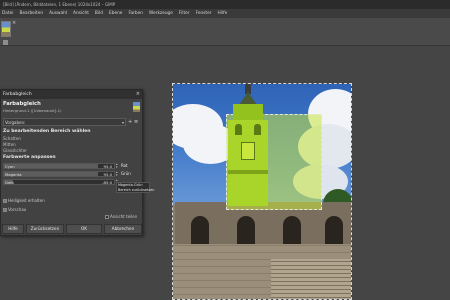 This screenshot has width=450, height=300. What do you see at coordinates (130, 122) in the screenshot?
I see `add-preset-icon: +` at bounding box center [130, 122].